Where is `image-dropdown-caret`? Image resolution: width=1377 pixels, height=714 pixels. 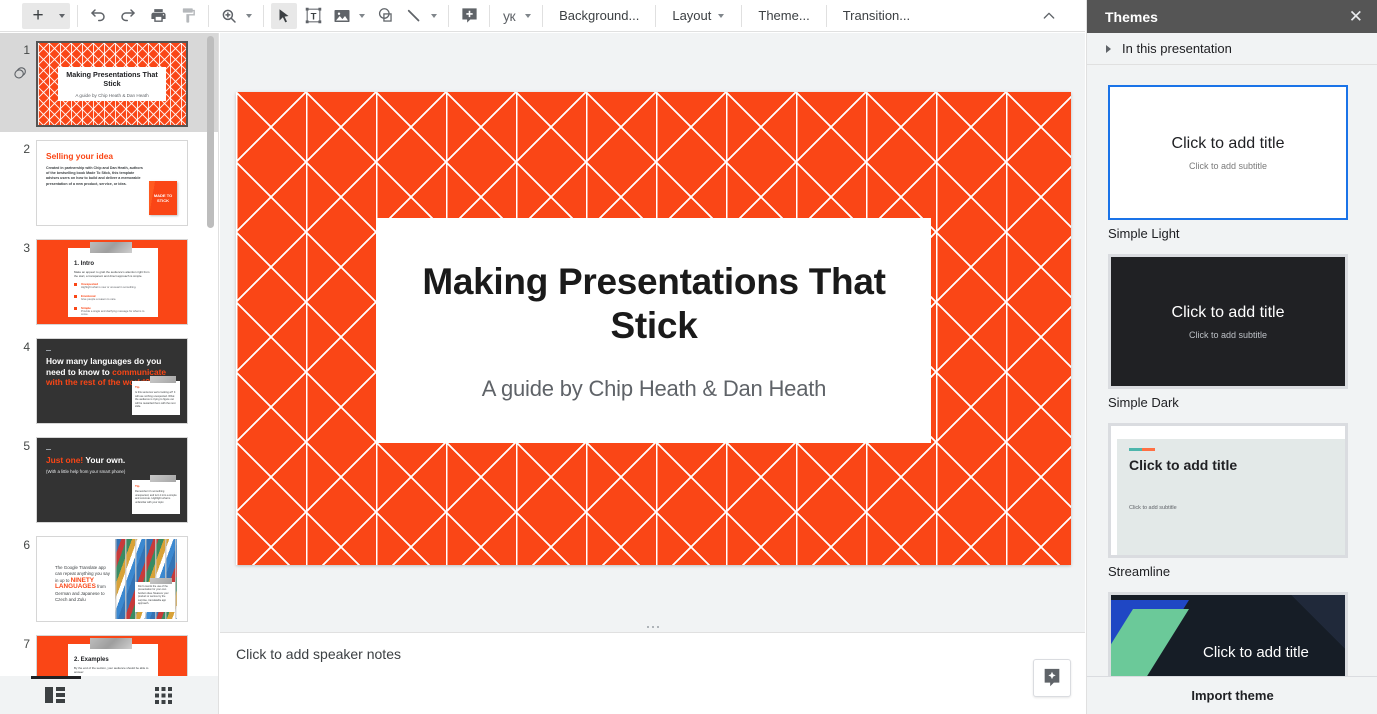
image-dropdown-caret is located at coordinates (362, 16).